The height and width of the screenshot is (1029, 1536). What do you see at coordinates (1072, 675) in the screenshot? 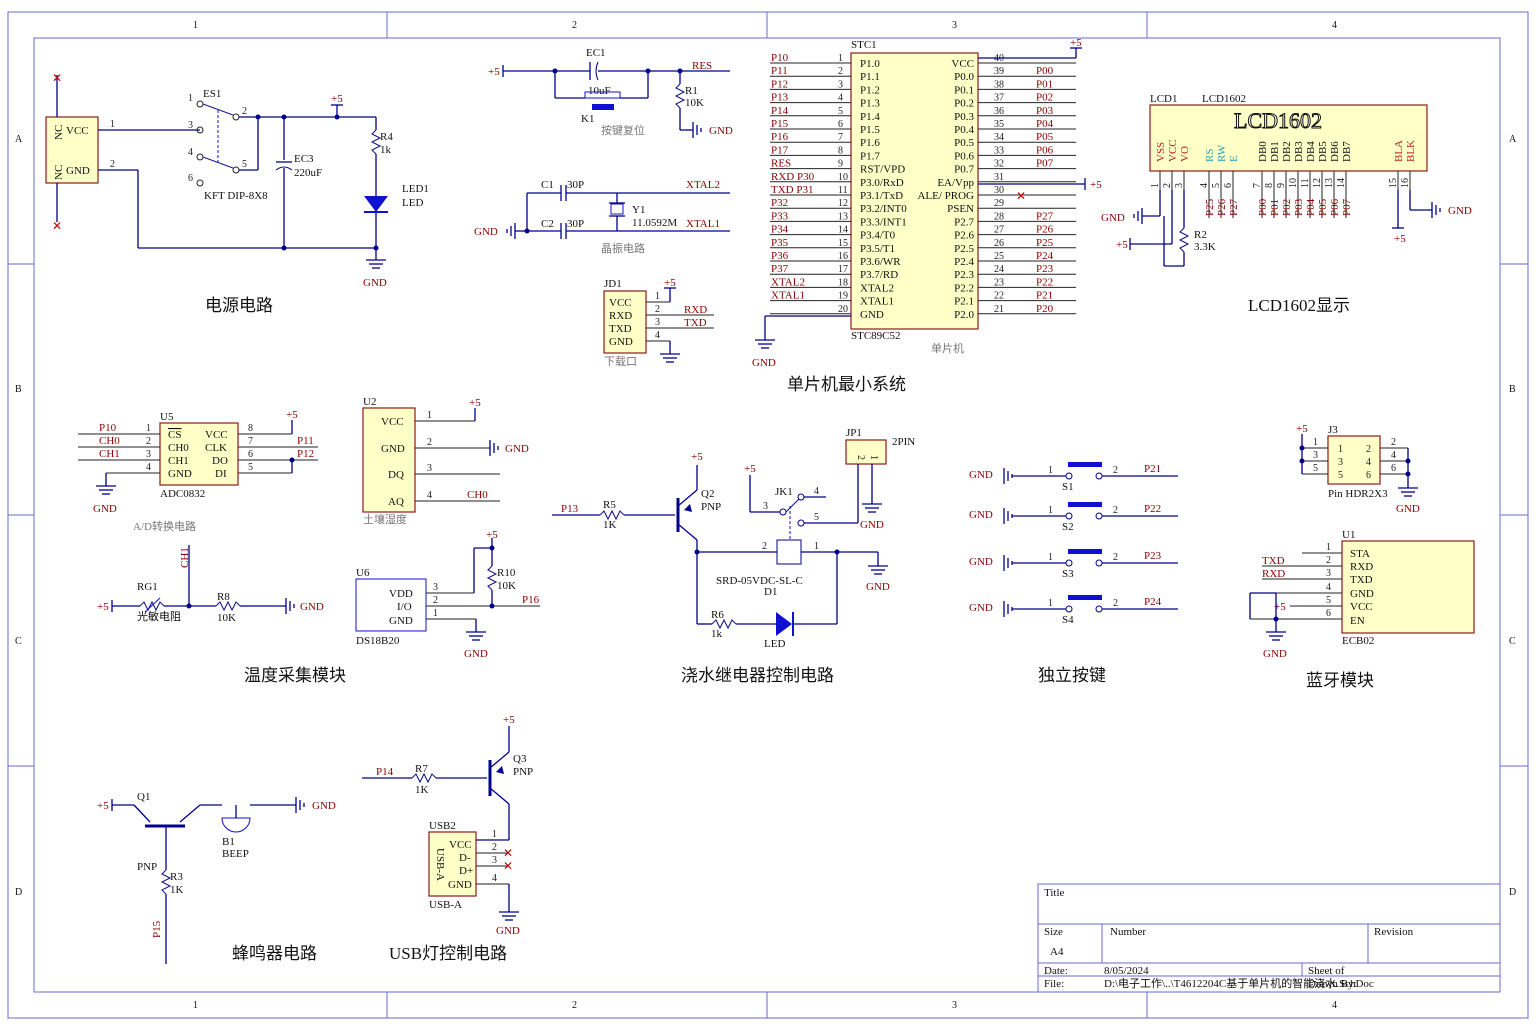
I see `section-keys-title: 独立按键` at bounding box center [1072, 675].